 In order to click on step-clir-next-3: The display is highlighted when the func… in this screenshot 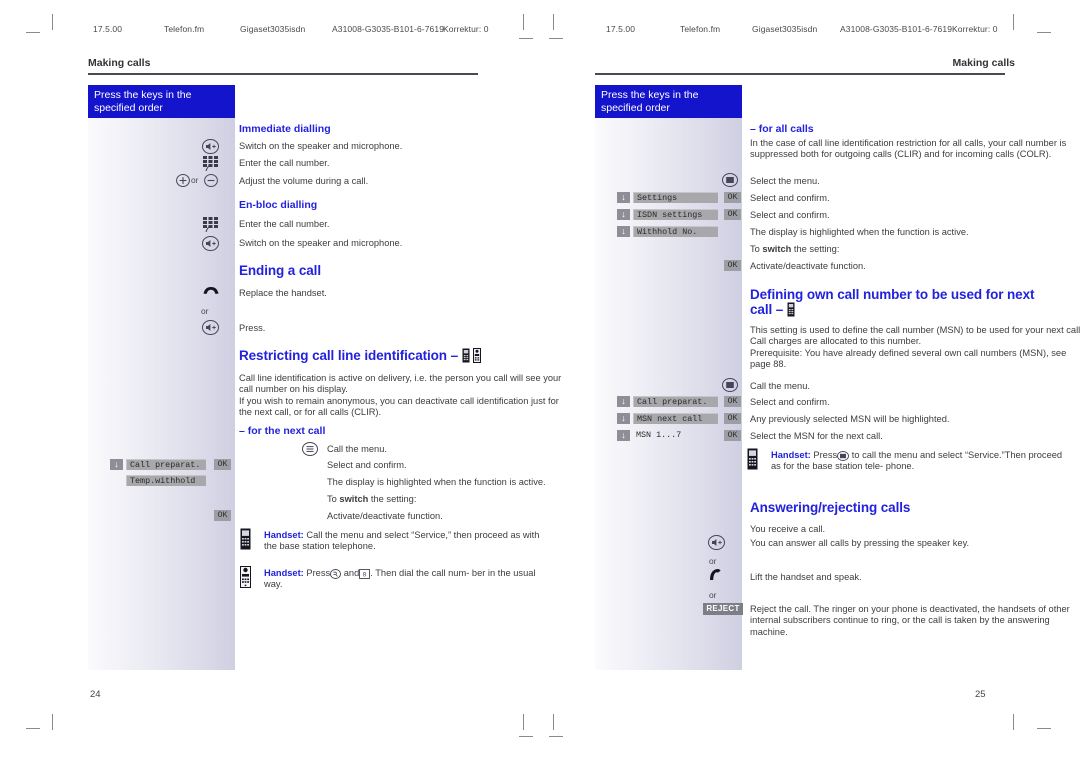, I will do `click(436, 482)`.